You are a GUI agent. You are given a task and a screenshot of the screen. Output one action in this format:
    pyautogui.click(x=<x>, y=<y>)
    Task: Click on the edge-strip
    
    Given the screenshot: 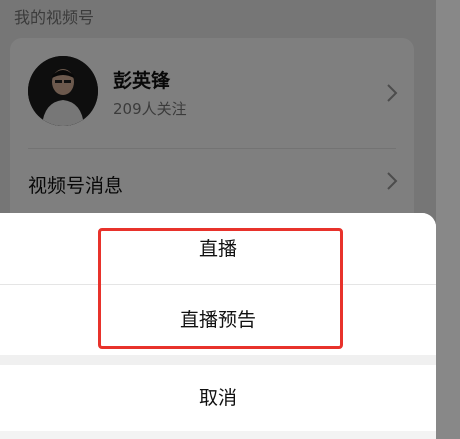 What is the action you would take?
    pyautogui.click(x=448, y=219)
    